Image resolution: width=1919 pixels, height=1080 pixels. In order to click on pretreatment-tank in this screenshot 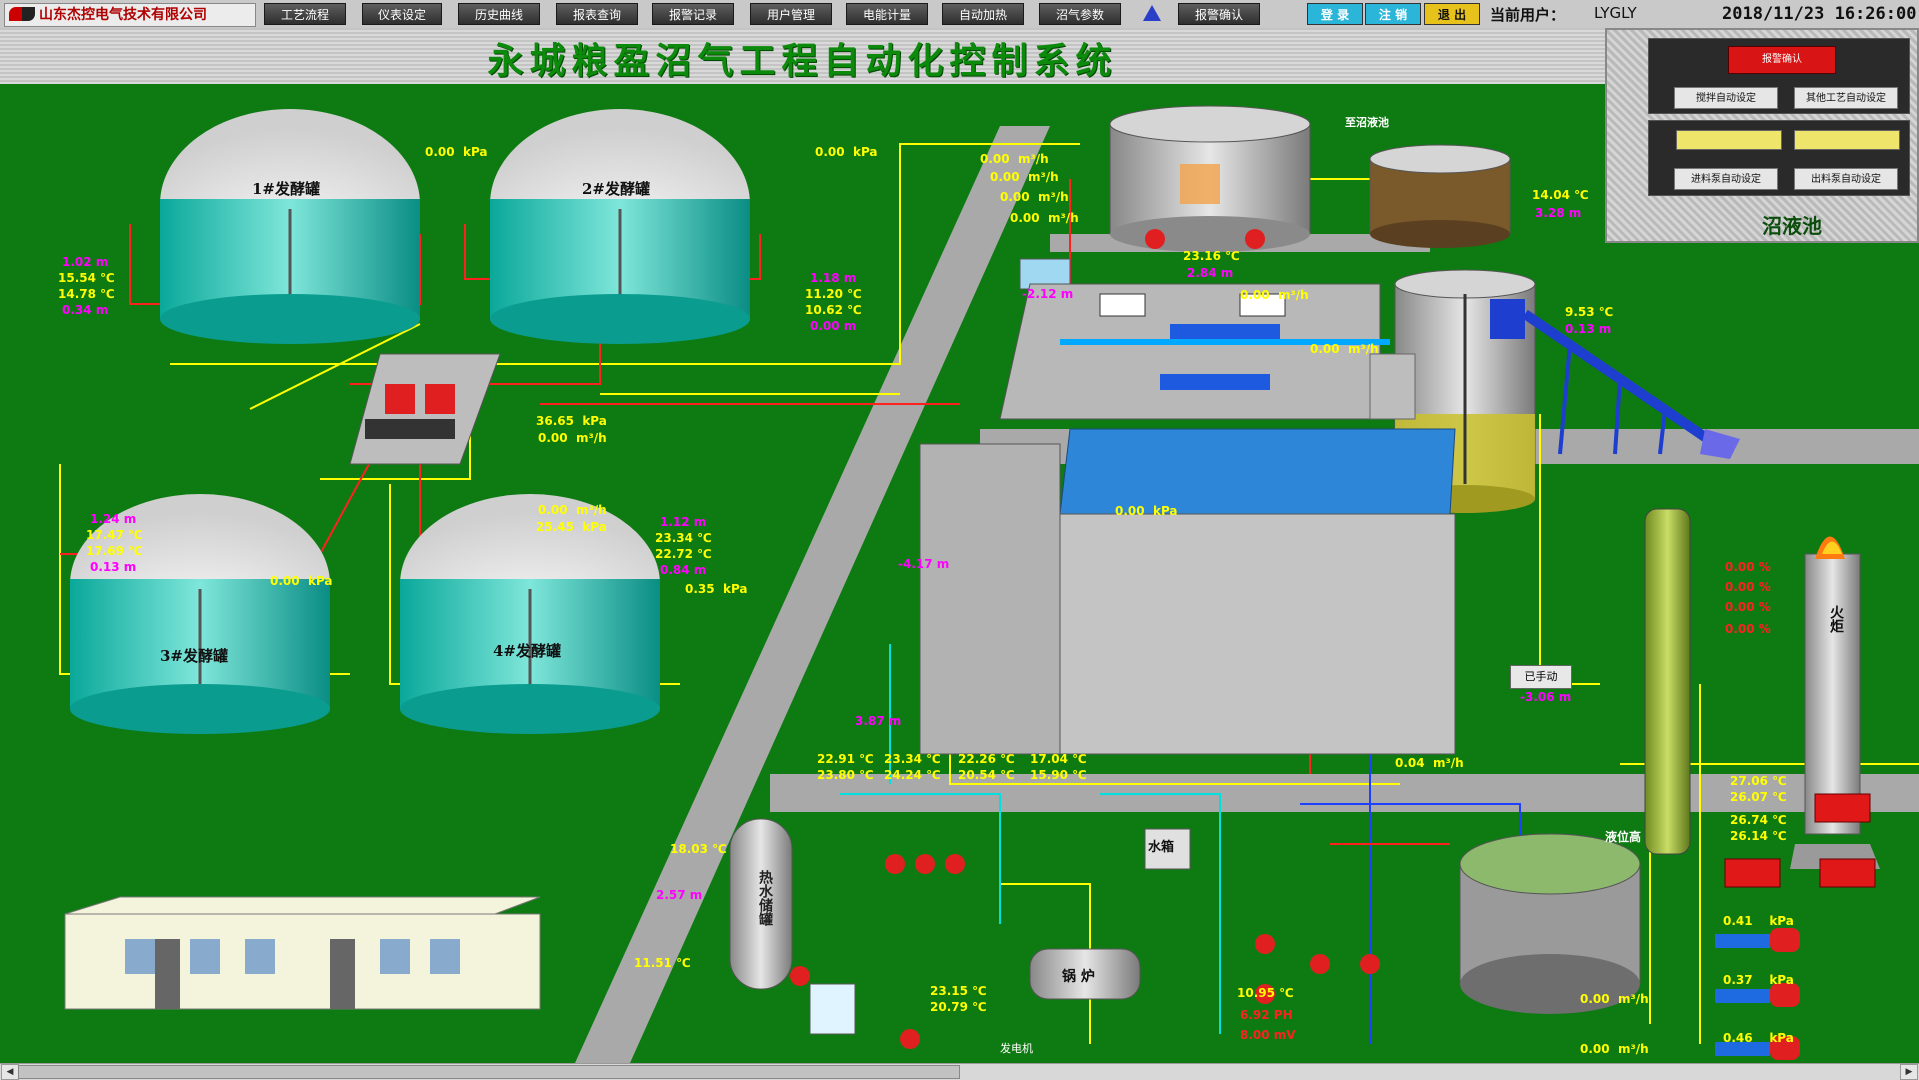, I will do `click(1210, 178)`.